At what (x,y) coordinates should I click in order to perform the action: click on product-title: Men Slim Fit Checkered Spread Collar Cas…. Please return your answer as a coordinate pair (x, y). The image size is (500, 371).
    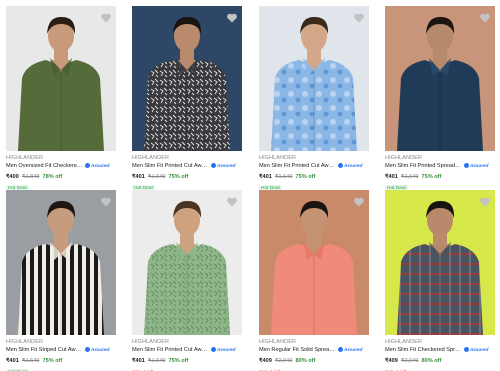
    Looking at the image, I should click on (423, 350).